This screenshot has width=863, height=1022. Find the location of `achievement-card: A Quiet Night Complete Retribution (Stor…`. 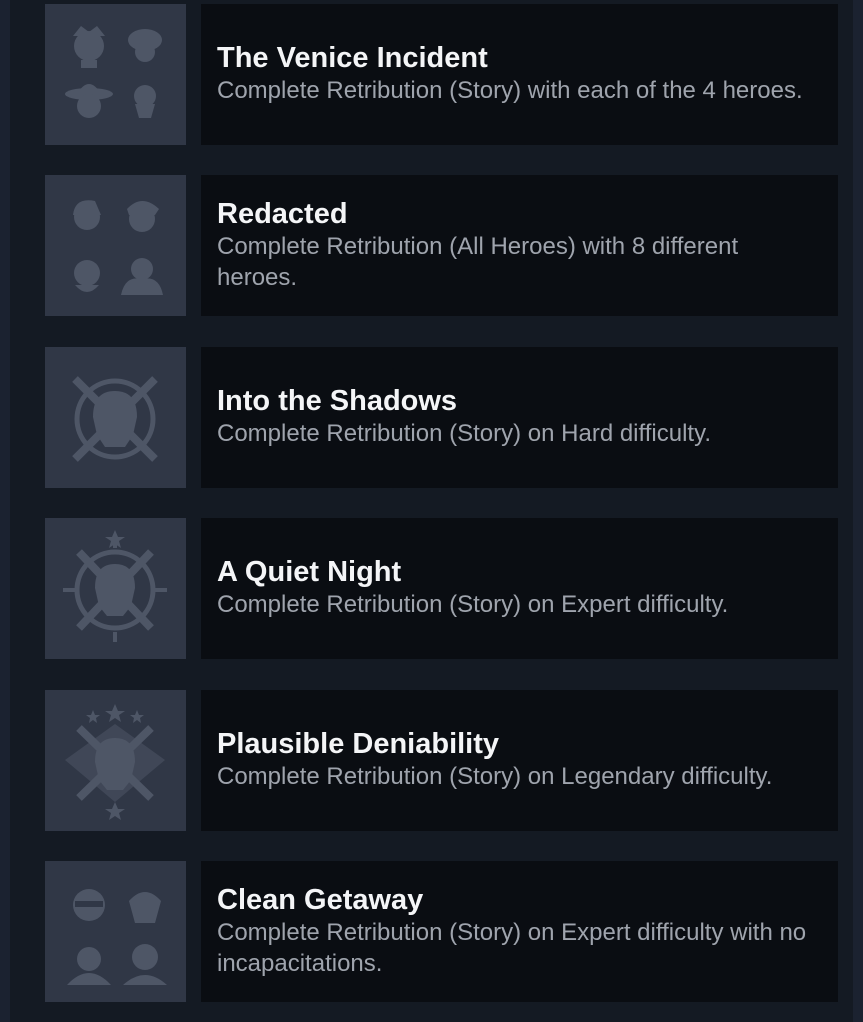

achievement-card: A Quiet Night Complete Retribution (Stor… is located at coordinates (519, 588).